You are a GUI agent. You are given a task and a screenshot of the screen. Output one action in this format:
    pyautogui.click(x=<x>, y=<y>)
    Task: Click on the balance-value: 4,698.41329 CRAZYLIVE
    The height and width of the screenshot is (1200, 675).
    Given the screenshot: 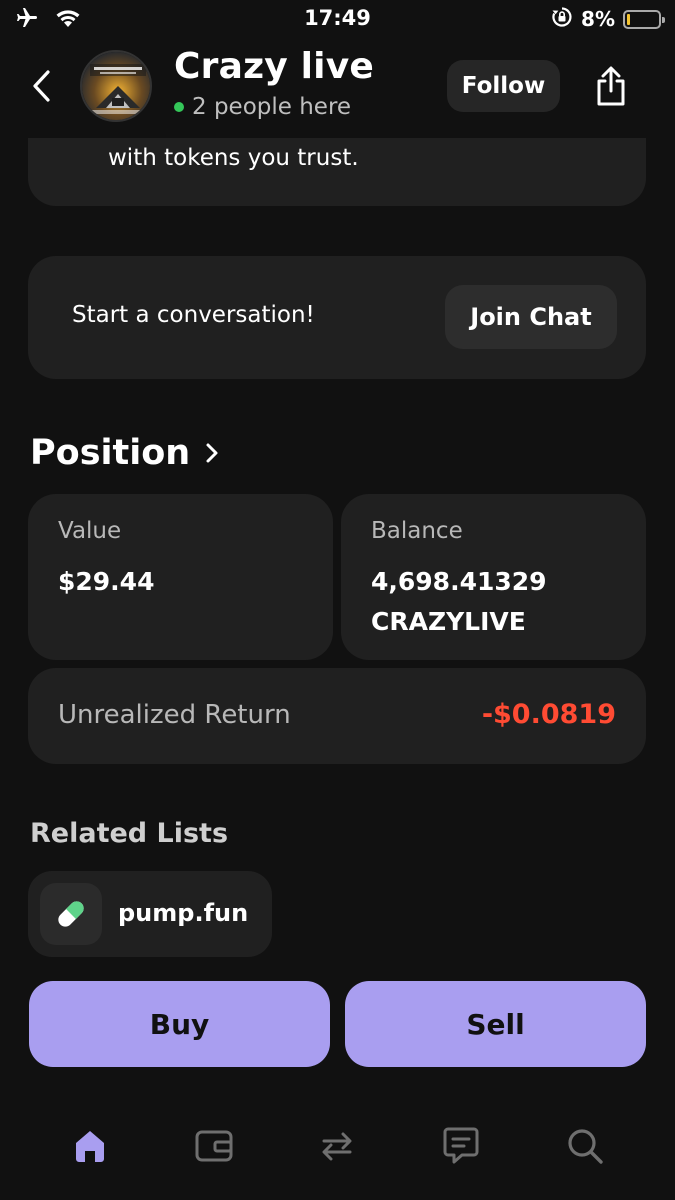 What is the action you would take?
    pyautogui.click(x=459, y=602)
    